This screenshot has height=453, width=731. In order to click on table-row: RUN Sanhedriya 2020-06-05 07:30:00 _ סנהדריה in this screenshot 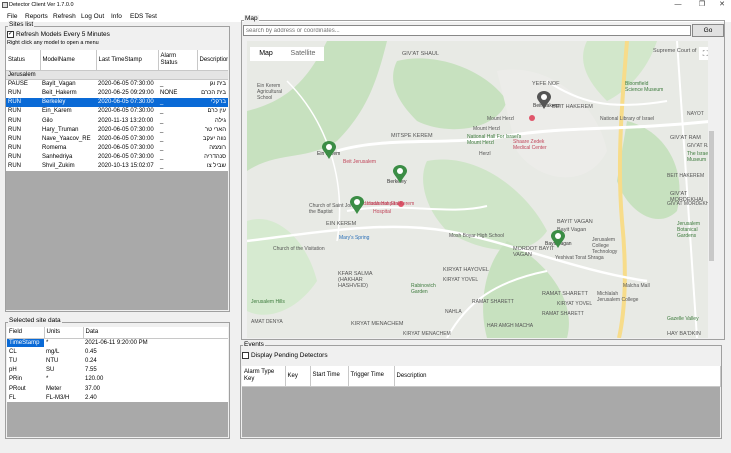, I will do `click(117, 157)`.